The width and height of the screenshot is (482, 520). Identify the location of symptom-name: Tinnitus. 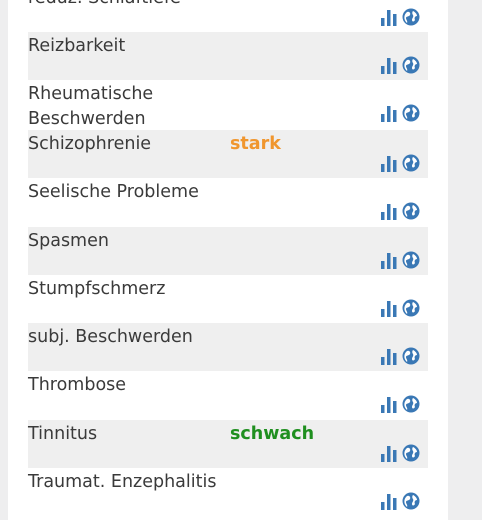
(63, 434).